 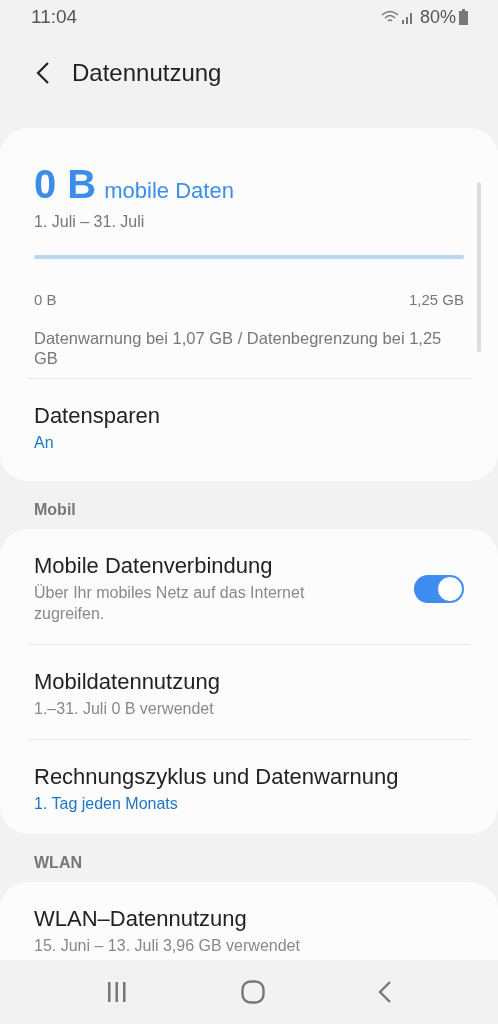 I want to click on setting-summary: Über Ihr mobiles Netz auf das Internet zugreifen., so click(x=170, y=603).